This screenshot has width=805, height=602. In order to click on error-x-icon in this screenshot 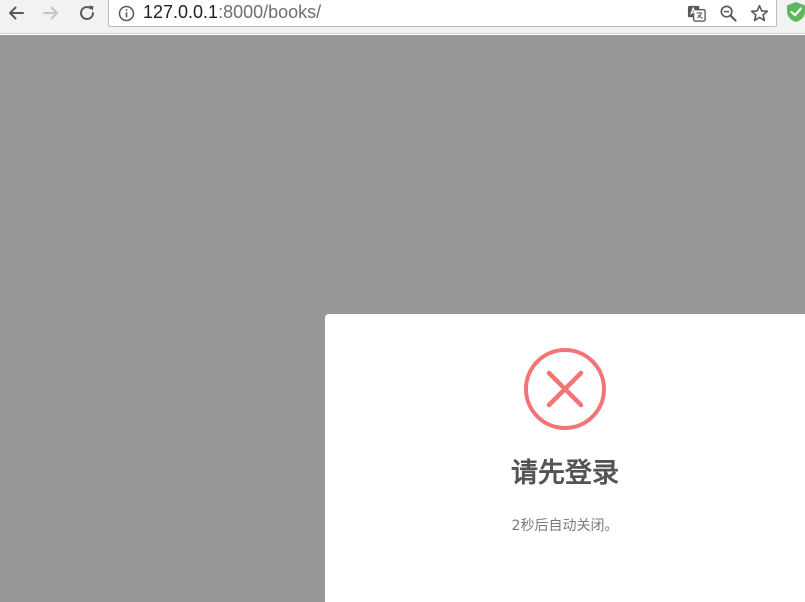, I will do `click(565, 389)`.